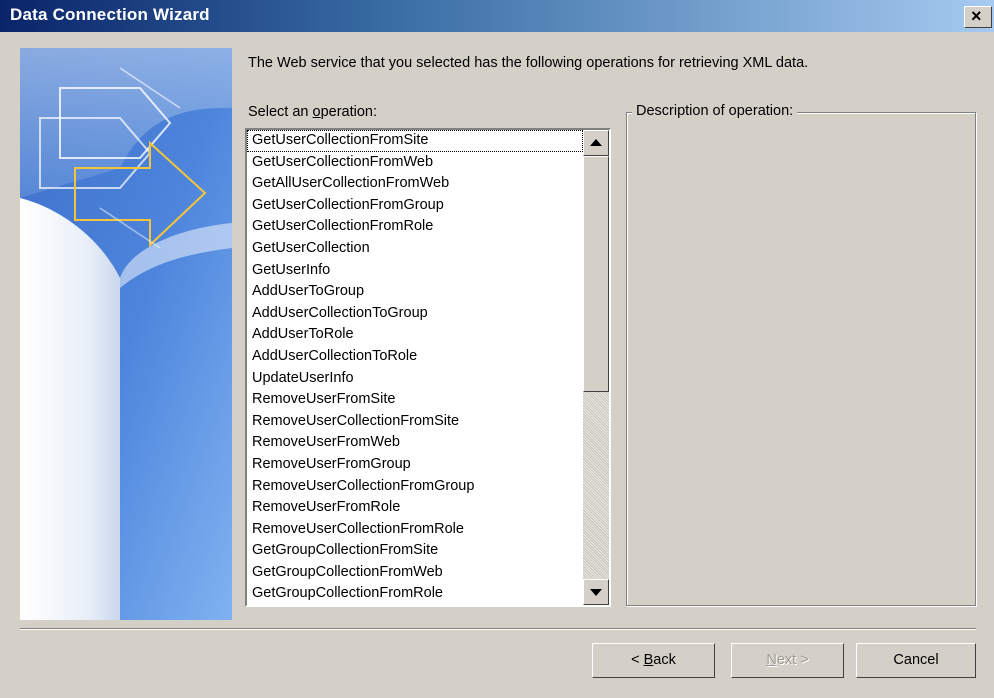 The width and height of the screenshot is (994, 698). Describe the element at coordinates (637, 660) in the screenshot. I see `back-button-text: <` at that location.